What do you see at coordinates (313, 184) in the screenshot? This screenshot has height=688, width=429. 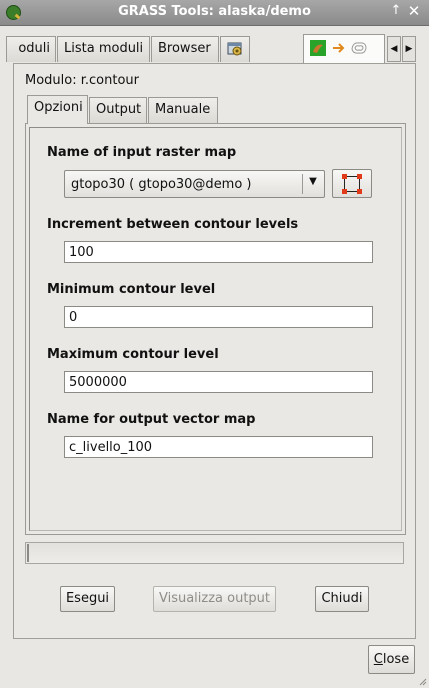 I see `dropdown-arrow-icon: ▼` at bounding box center [313, 184].